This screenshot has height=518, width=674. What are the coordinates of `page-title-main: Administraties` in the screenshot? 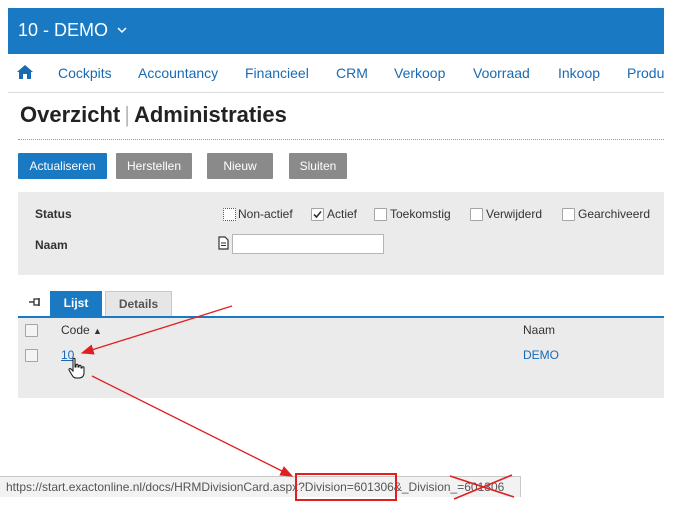 It's located at (210, 114).